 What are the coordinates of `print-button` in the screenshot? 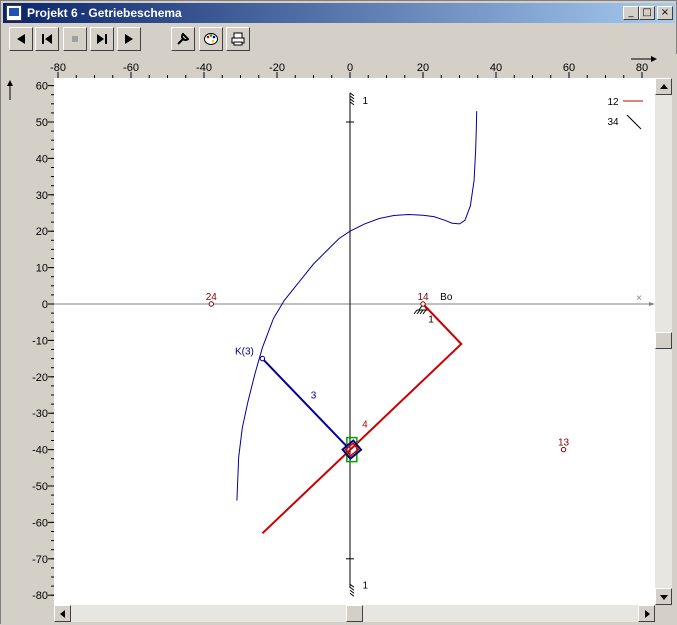 It's located at (238, 39).